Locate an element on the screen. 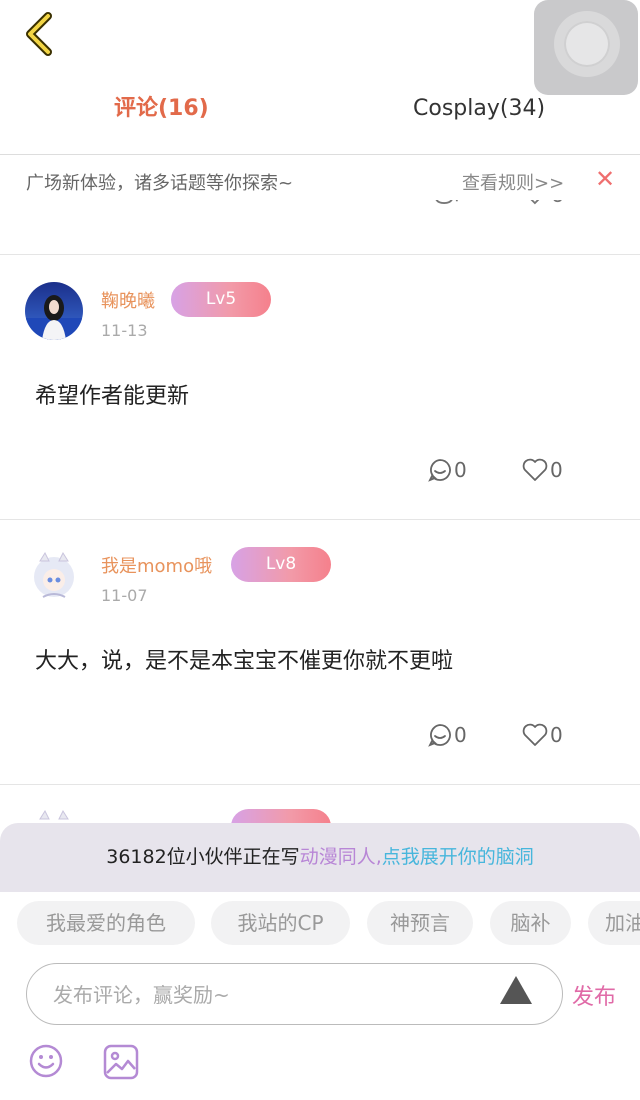 The height and width of the screenshot is (1100, 640). topic-chips: 我最爱的角色 我站的CP 神预言 脑补 加油 is located at coordinates (320, 924).